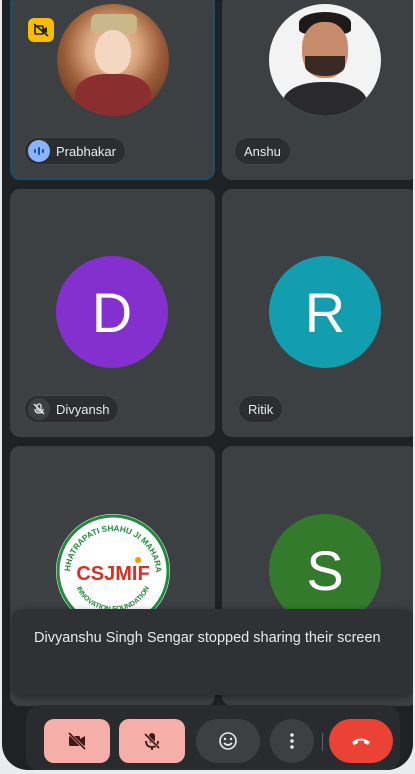 This screenshot has width=415, height=774. I want to click on svg-text: CSJMIF, so click(112, 574).